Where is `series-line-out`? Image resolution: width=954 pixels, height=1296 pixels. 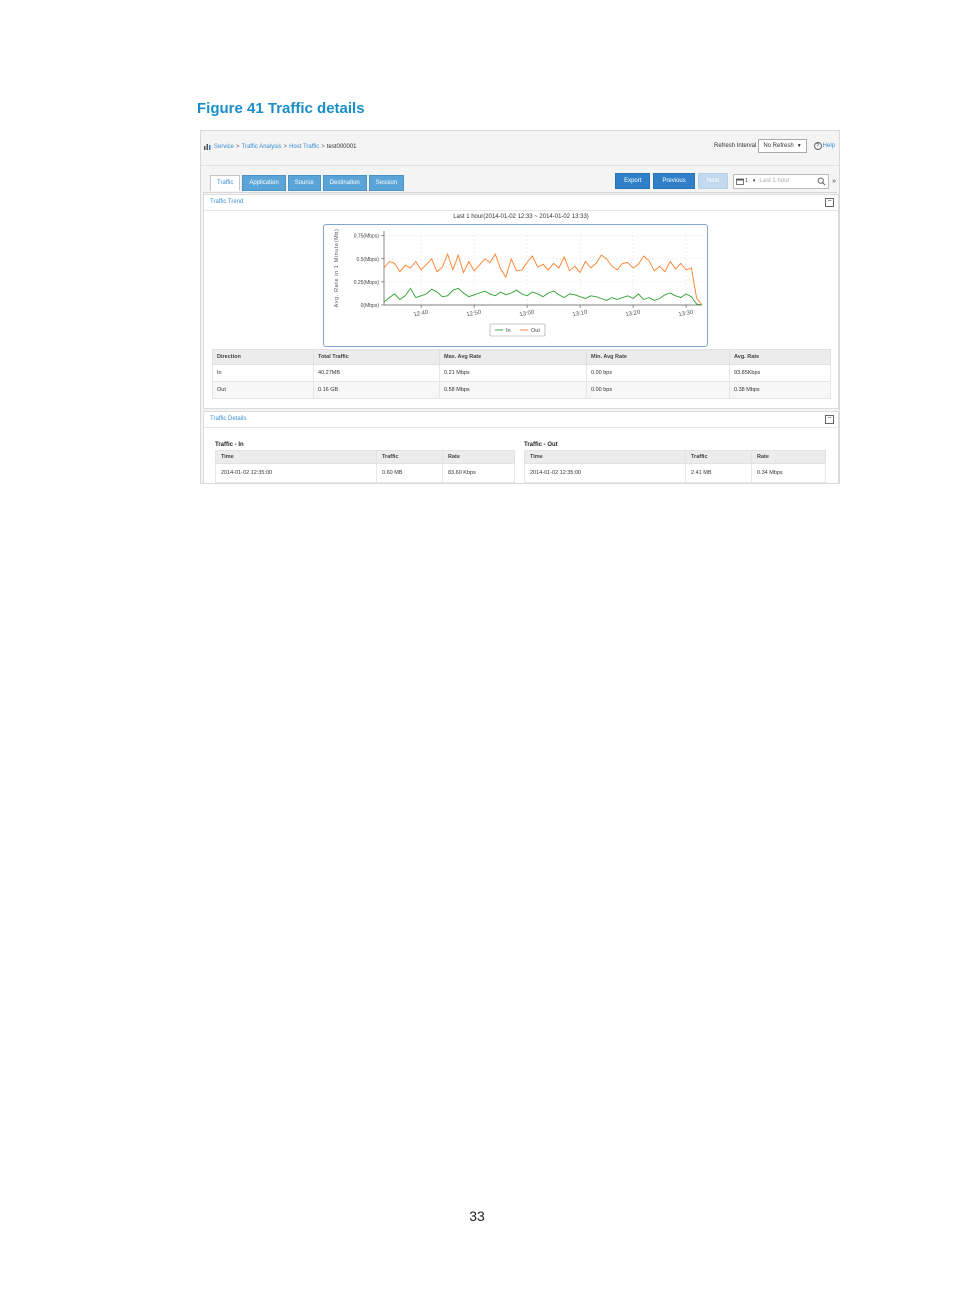
series-line-out is located at coordinates (543, 279).